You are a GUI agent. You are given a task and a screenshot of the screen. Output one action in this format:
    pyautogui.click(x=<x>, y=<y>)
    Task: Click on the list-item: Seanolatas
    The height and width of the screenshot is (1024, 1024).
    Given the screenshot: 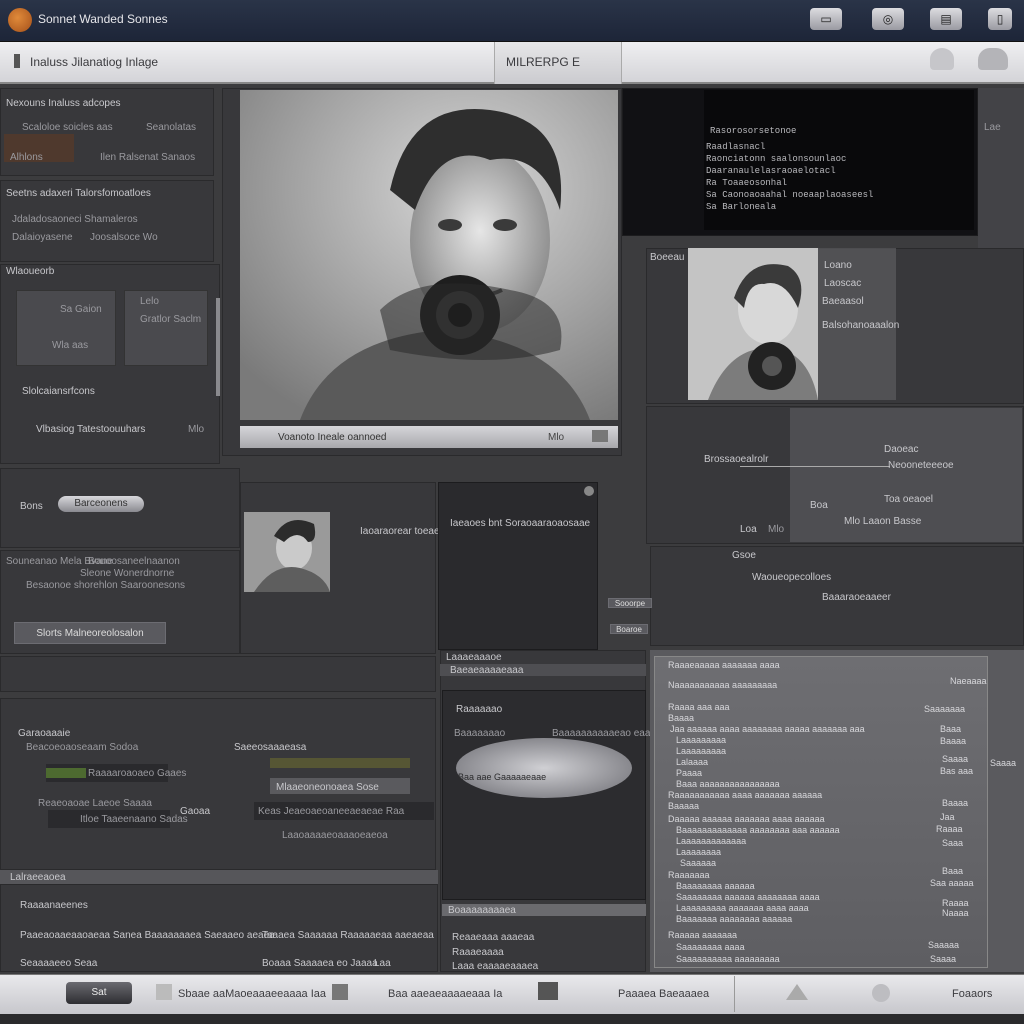 What is the action you would take?
    pyautogui.click(x=171, y=127)
    